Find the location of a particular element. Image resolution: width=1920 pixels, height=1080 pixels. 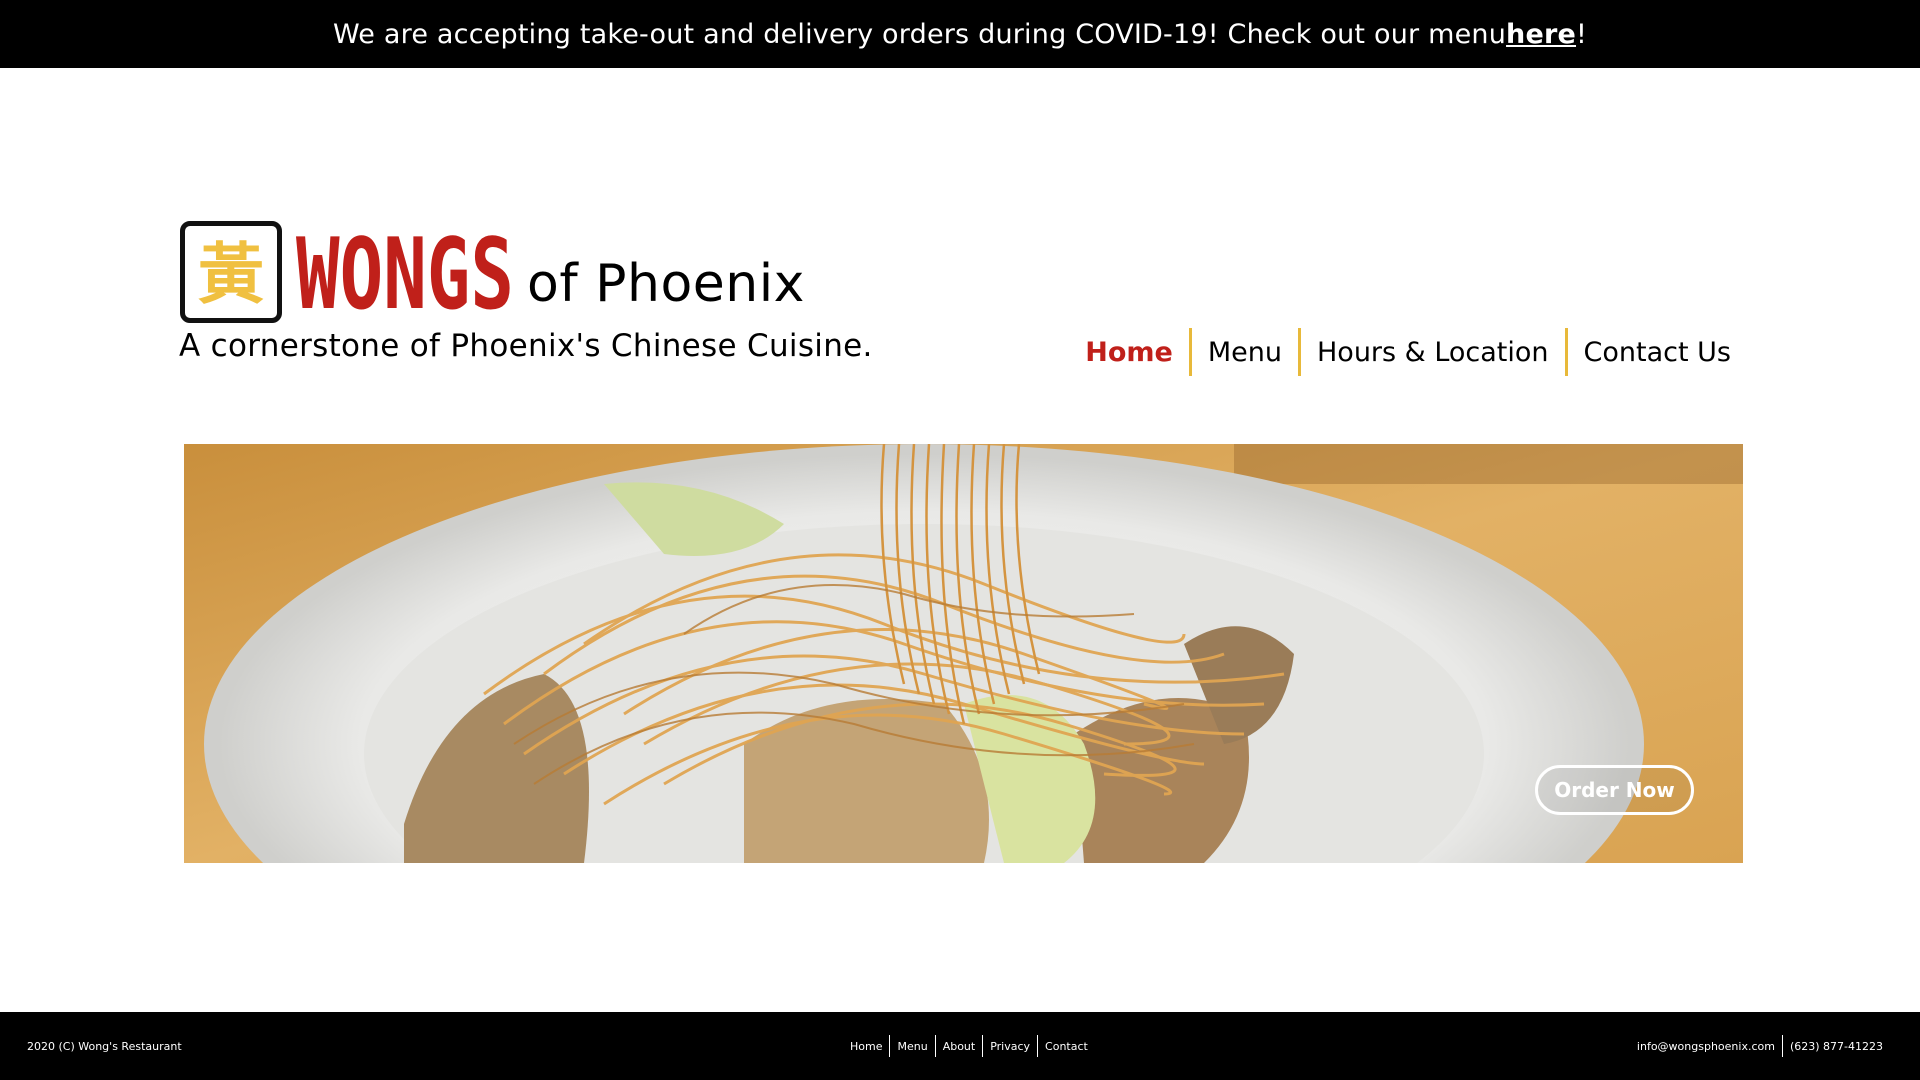

footer-copyright: 2020 (C) Wong's Restaurant is located at coordinates (104, 1046).